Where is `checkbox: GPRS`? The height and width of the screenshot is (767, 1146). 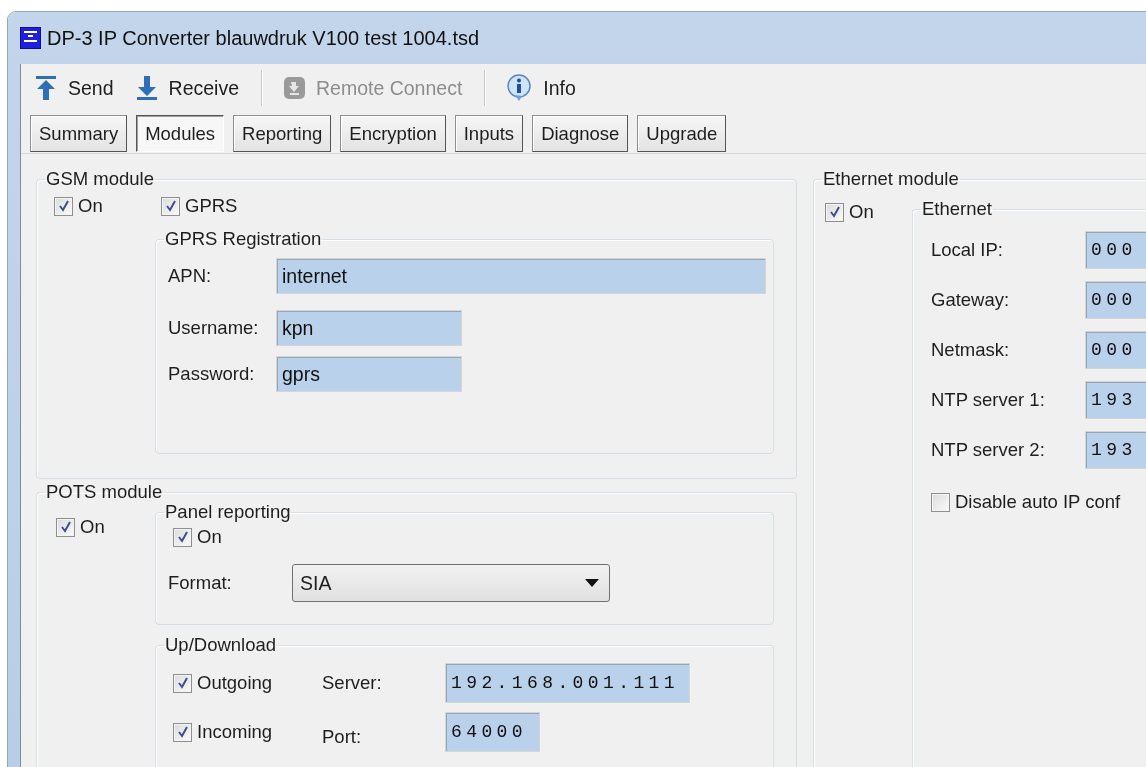 checkbox: GPRS is located at coordinates (199, 206).